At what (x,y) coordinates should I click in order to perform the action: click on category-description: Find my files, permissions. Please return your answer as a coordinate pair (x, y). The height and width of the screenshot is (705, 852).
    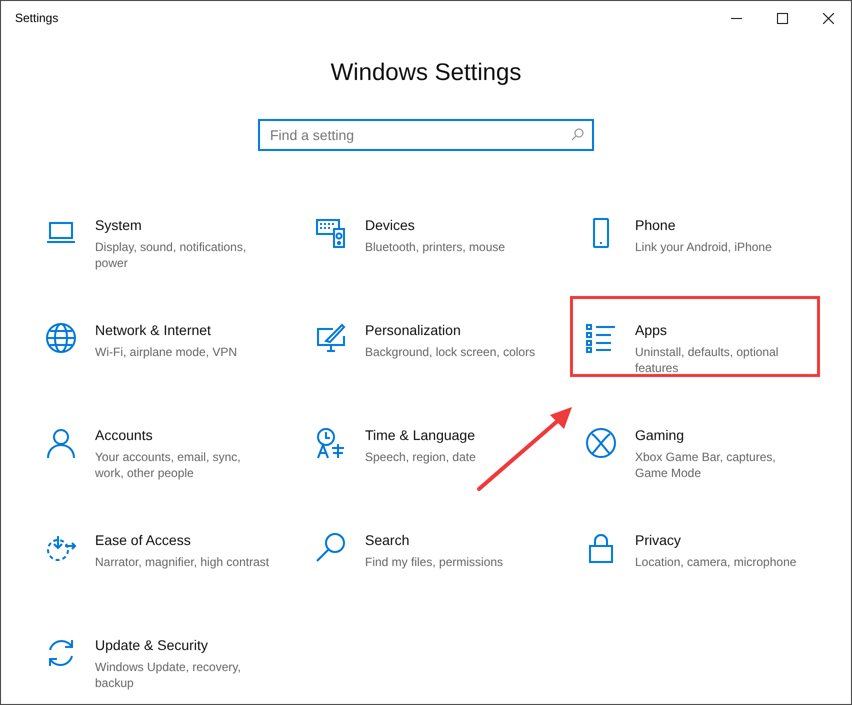
    Looking at the image, I should click on (434, 562).